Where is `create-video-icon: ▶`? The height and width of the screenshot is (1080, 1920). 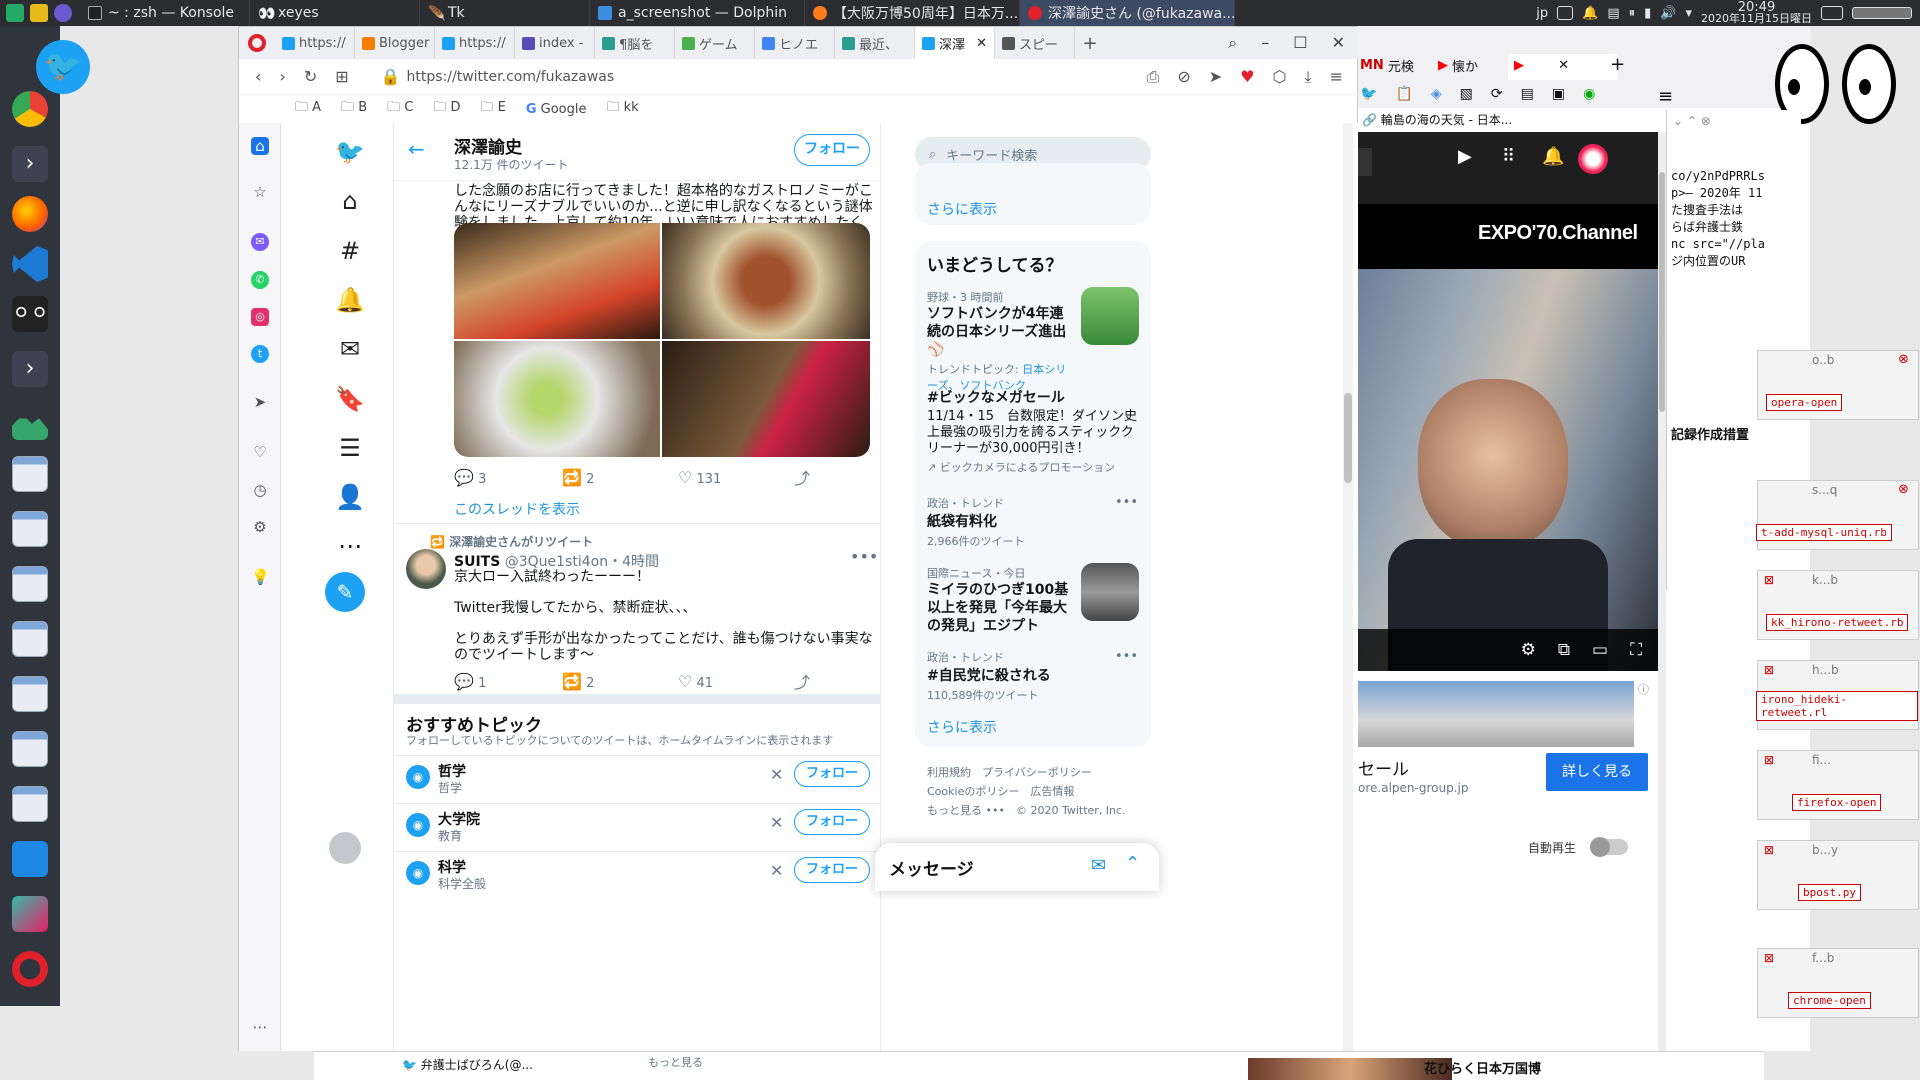
create-video-icon: ▶ is located at coordinates (1465, 156).